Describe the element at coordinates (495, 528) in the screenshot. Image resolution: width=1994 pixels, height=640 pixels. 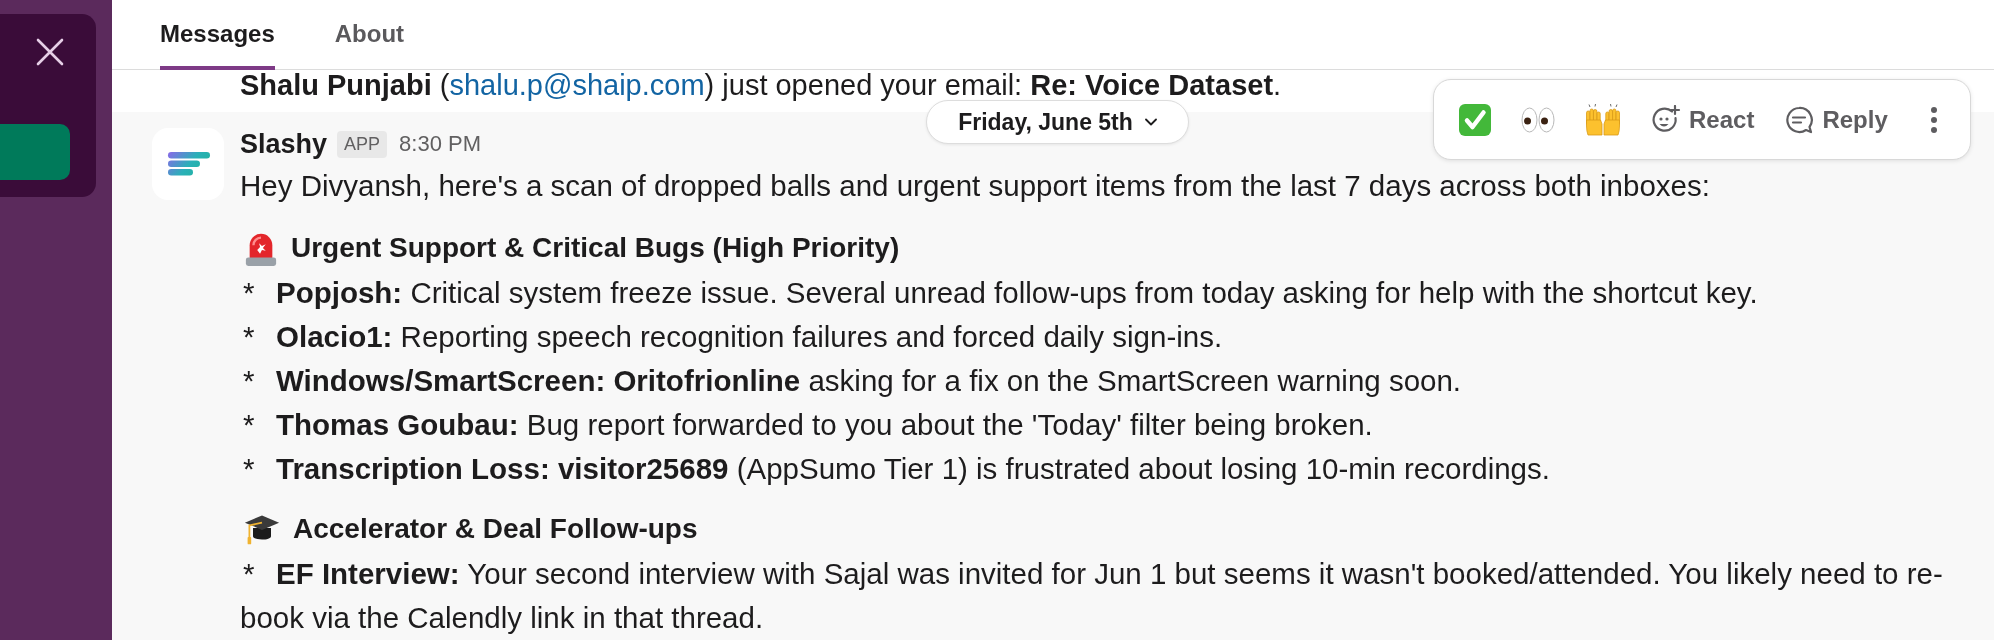
I see `section-heading: Accelerator & Deal Follow-ups` at that location.